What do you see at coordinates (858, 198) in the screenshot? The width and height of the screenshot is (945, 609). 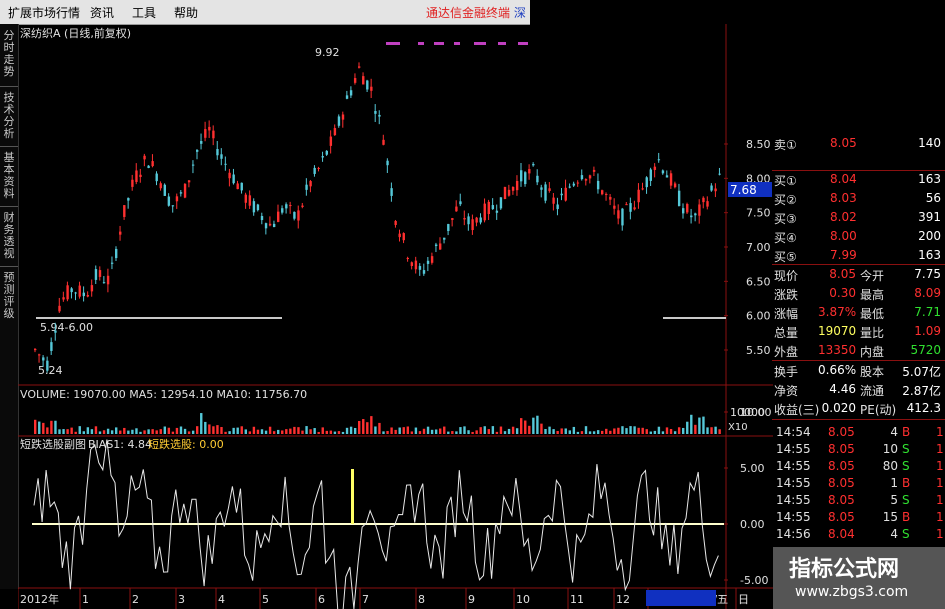 I see `buy-row: 买② 8.03 56` at bounding box center [858, 198].